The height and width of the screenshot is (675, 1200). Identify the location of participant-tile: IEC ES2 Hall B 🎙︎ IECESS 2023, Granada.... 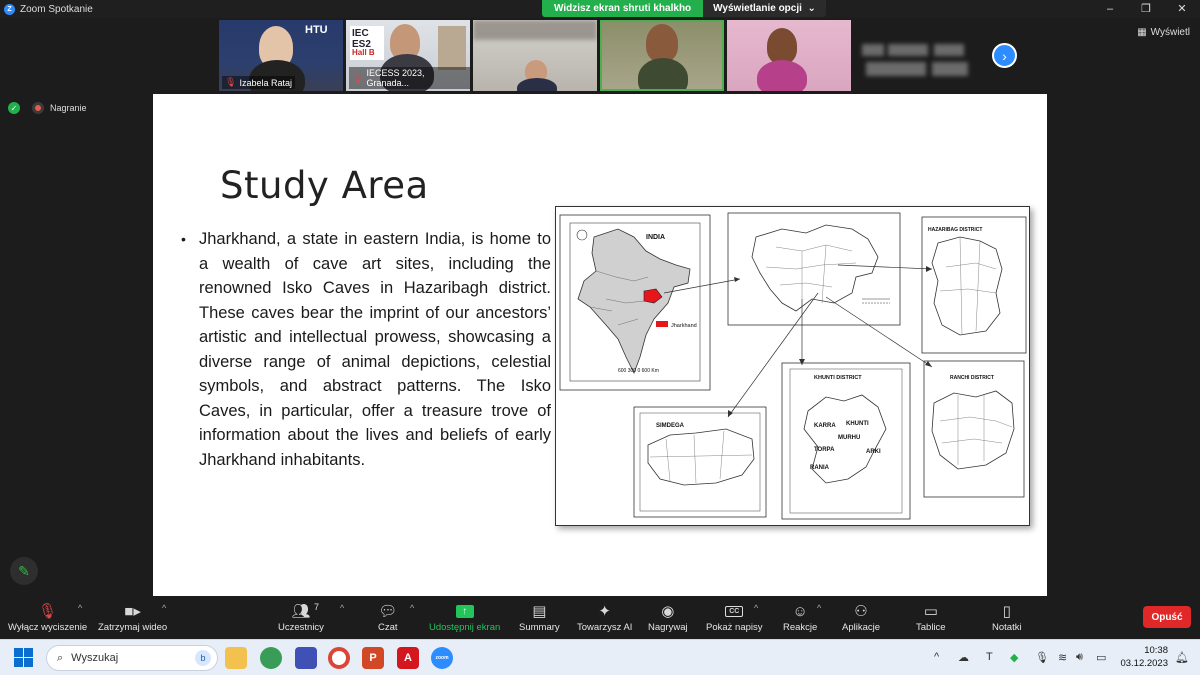
(408, 55).